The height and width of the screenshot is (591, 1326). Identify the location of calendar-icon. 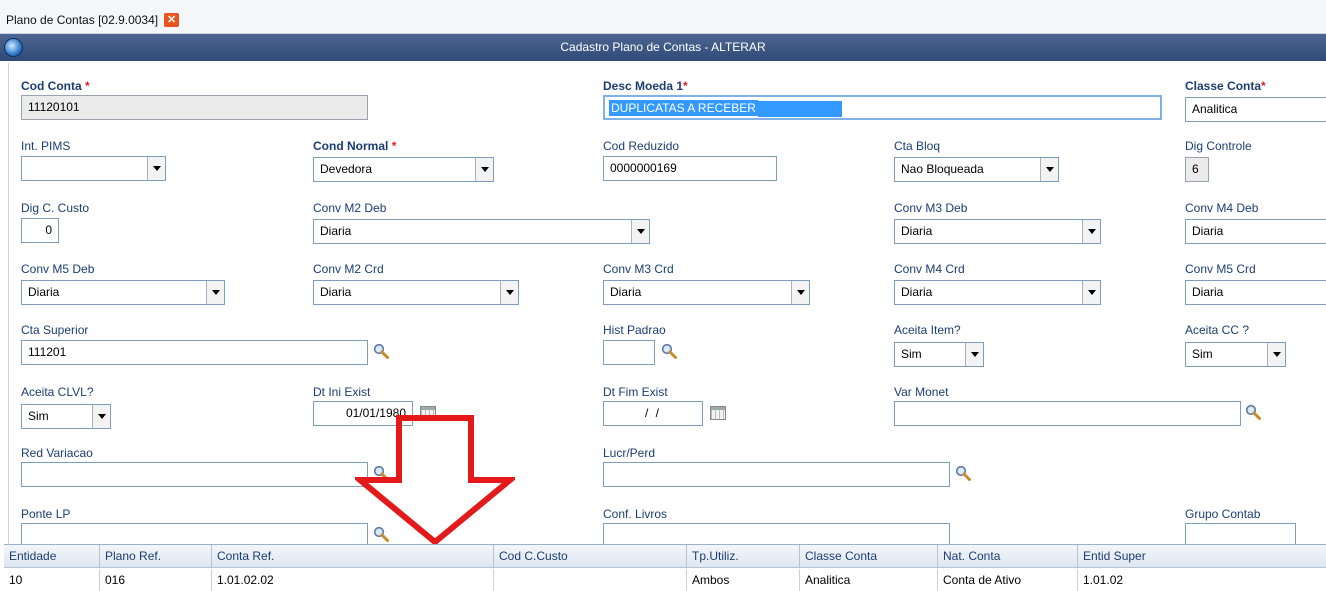
(718, 413).